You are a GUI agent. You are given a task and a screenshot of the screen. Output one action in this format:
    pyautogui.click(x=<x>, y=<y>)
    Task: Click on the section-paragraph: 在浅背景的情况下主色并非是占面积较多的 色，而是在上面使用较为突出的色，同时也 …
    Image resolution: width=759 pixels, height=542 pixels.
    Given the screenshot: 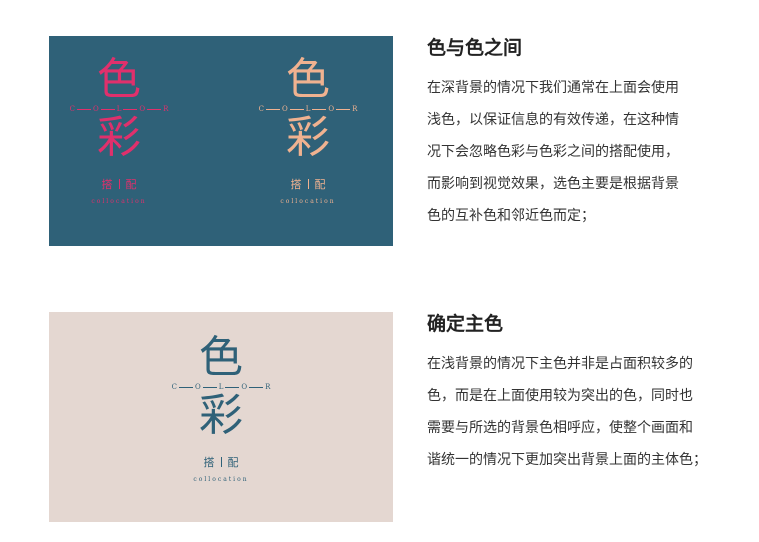 What is the action you would take?
    pyautogui.click(x=587, y=412)
    